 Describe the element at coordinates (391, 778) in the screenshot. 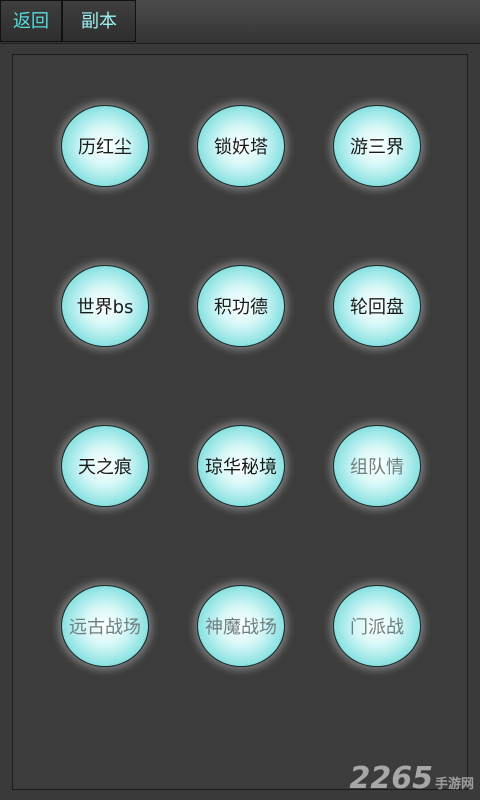

I see `watermark-brand: 2265` at that location.